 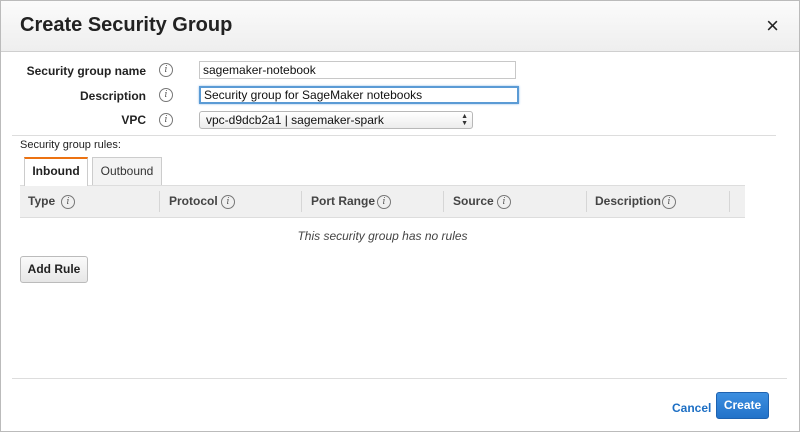 What do you see at coordinates (382, 236) in the screenshot?
I see `no-rules-message: This security group has no rules` at bounding box center [382, 236].